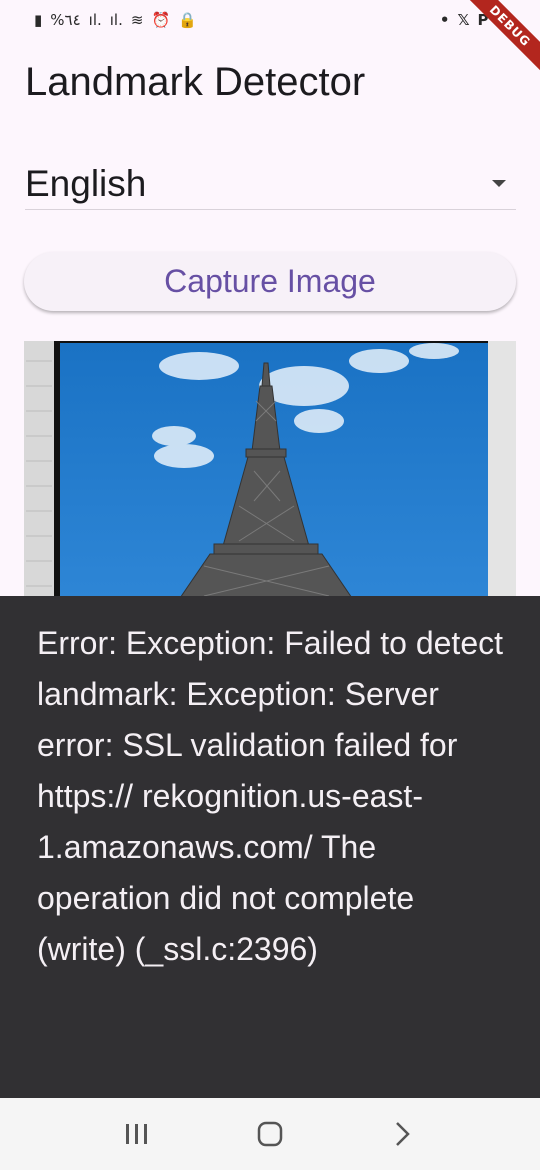 This screenshot has height=1170, width=540. I want to click on back-button, so click(403, 1134).